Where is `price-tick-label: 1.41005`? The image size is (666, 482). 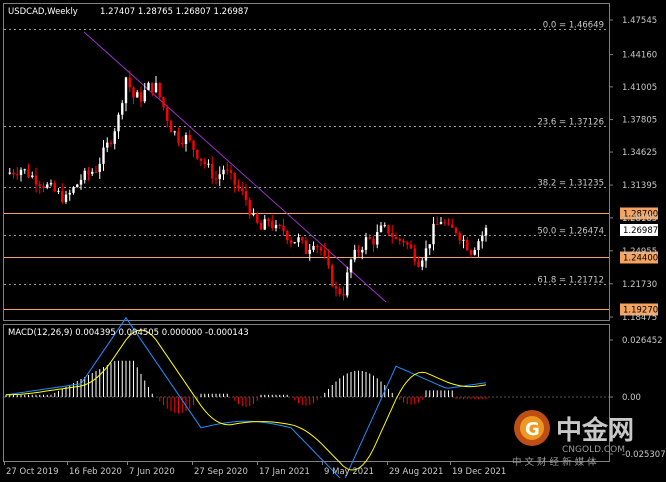
price-tick-label: 1.41005 is located at coordinates (639, 88).